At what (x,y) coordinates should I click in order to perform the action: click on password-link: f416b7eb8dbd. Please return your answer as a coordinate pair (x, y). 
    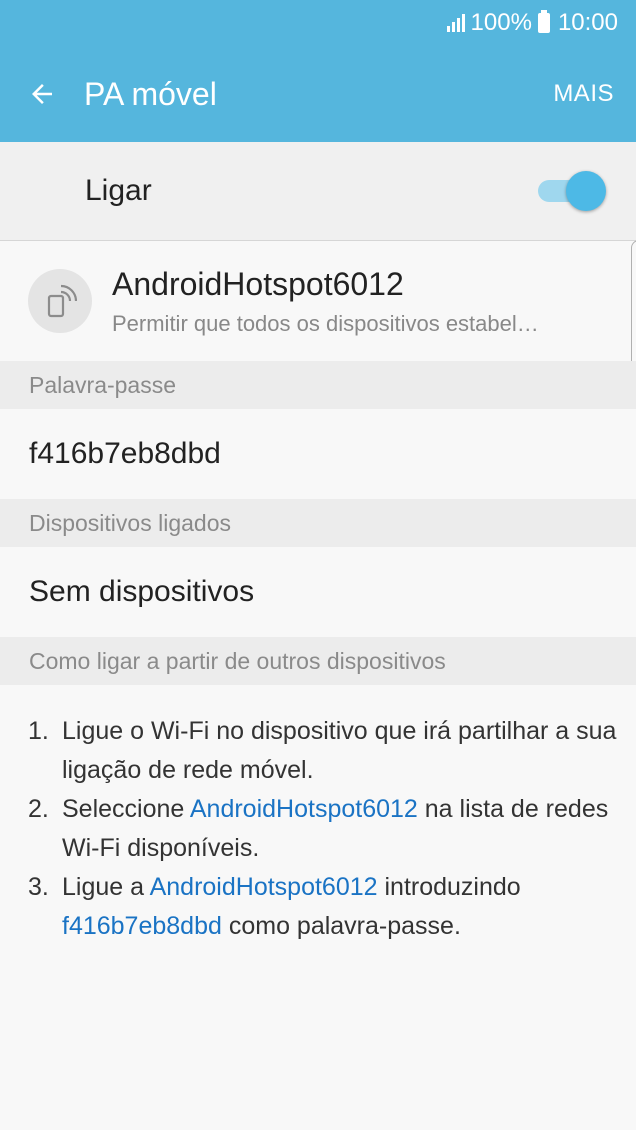
    Looking at the image, I should click on (142, 926).